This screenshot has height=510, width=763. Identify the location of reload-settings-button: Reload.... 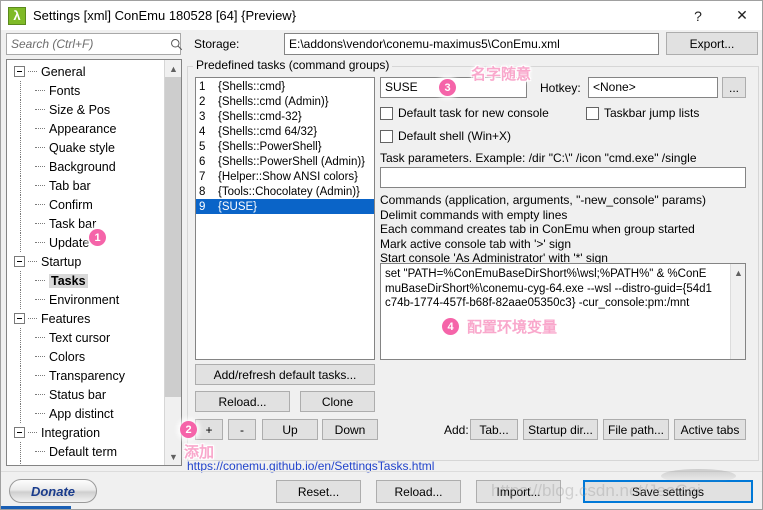
(418, 491).